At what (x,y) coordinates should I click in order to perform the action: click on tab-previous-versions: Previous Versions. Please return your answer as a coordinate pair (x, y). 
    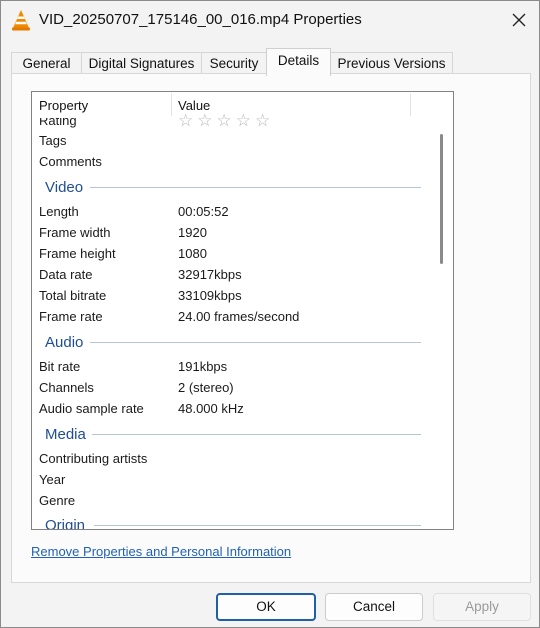
    Looking at the image, I should click on (391, 63).